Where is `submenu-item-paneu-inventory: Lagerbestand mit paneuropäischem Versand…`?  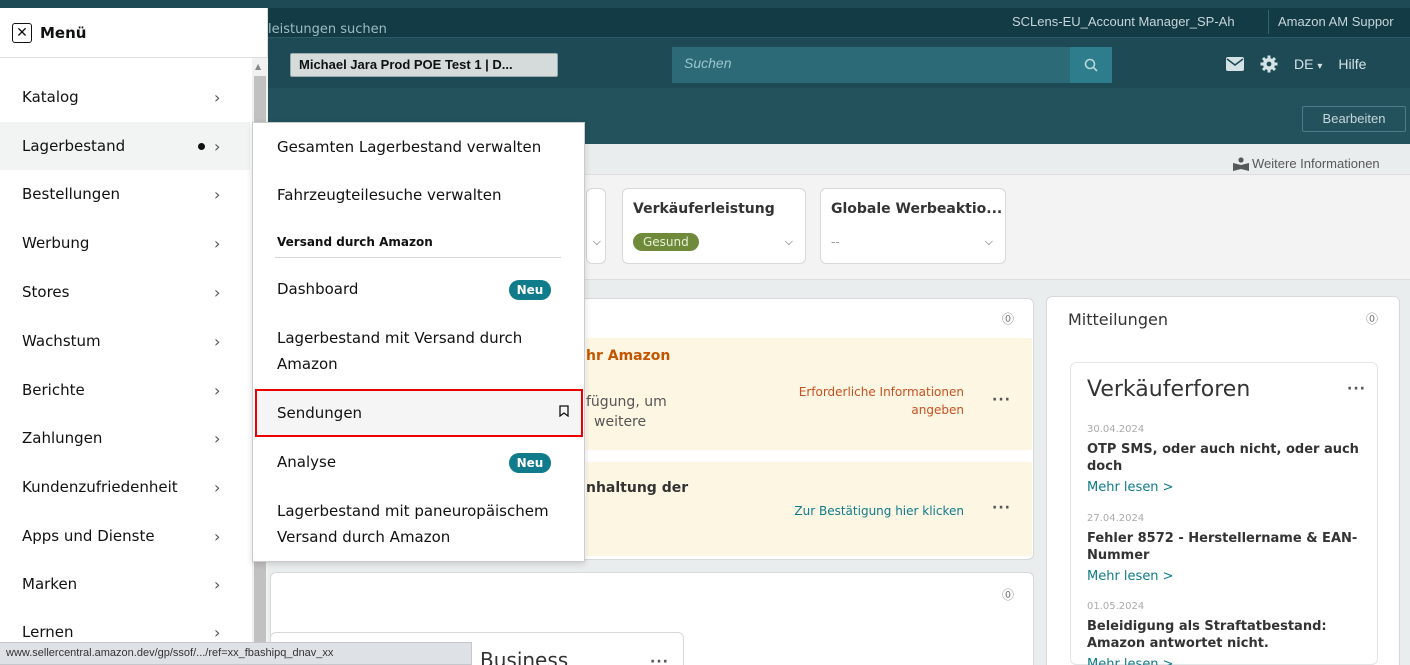
submenu-item-paneu-inventory: Lagerbestand mit paneuropäischem Versand… is located at coordinates (413, 524).